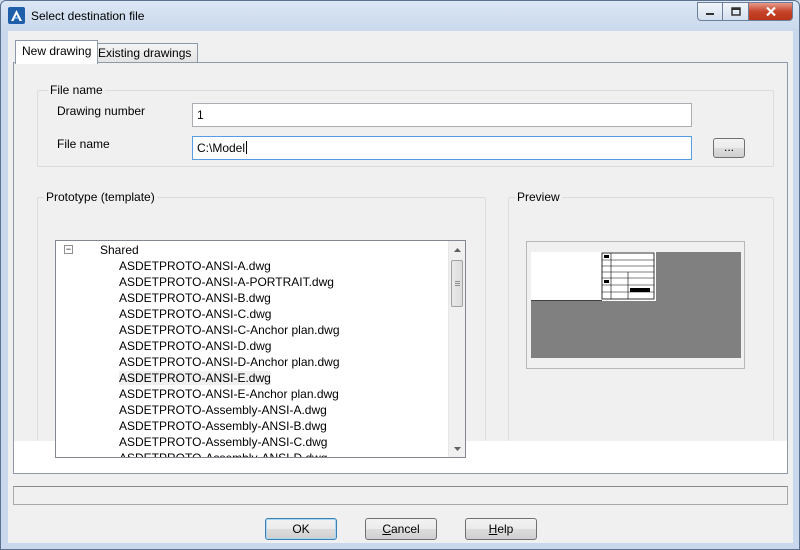  I want to click on close-icon, so click(770, 11).